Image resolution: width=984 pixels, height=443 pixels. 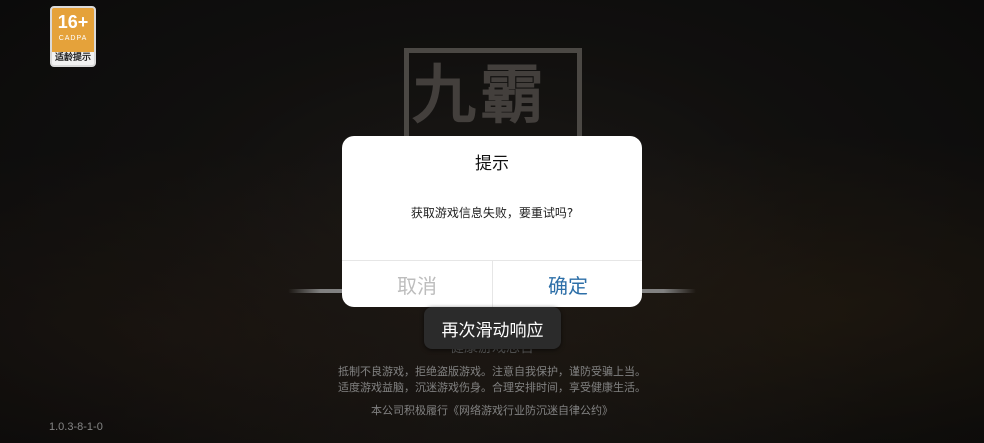 What do you see at coordinates (492, 164) in the screenshot?
I see `dialog-title: 提示` at bounding box center [492, 164].